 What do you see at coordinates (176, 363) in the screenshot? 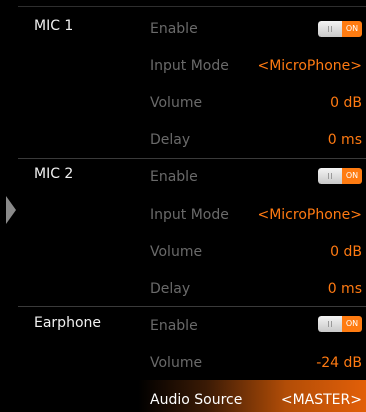
I see `earphone-volume-label: Volume` at bounding box center [176, 363].